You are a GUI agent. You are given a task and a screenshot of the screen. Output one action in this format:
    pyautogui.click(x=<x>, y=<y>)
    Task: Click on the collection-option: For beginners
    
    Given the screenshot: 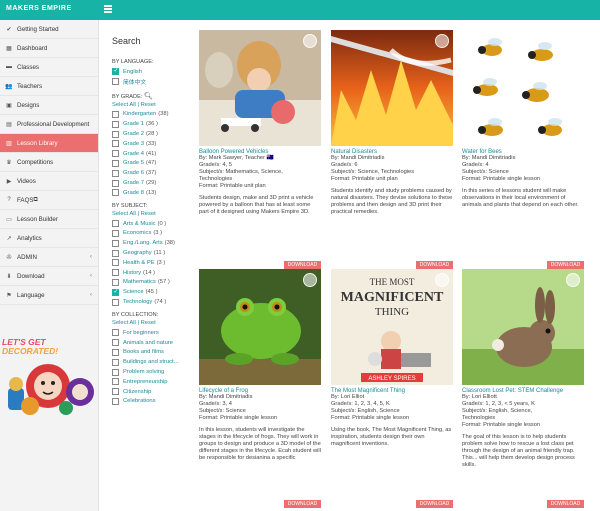 What is the action you would take?
    pyautogui.click(x=152, y=333)
    